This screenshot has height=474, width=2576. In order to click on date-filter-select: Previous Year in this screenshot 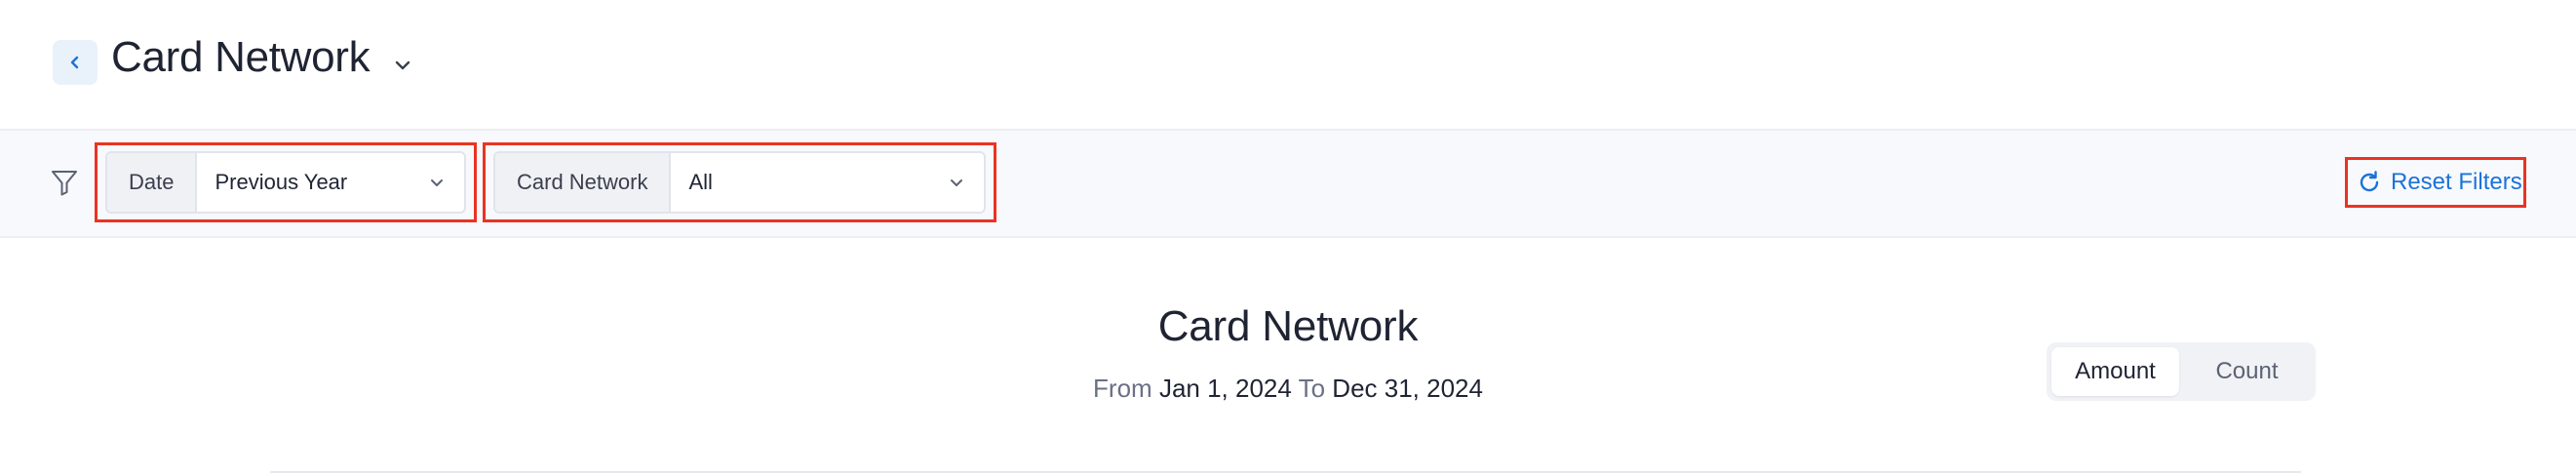, I will do `click(330, 182)`.